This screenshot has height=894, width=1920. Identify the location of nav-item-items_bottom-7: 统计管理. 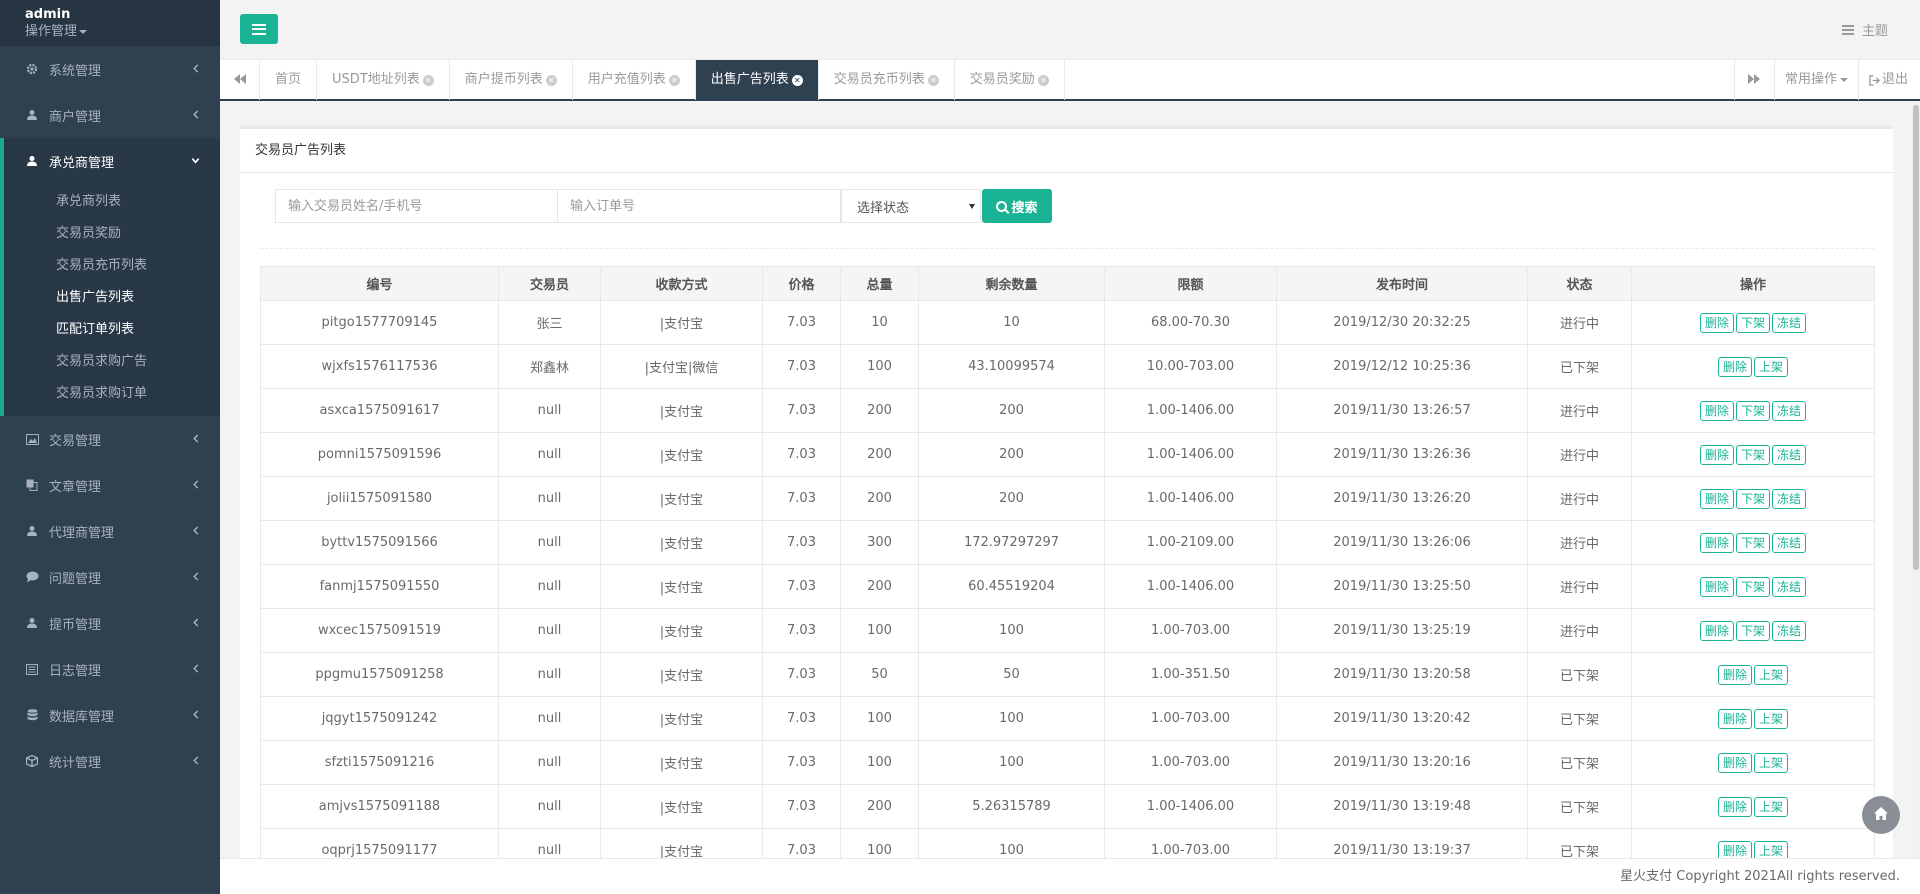
(110, 761).